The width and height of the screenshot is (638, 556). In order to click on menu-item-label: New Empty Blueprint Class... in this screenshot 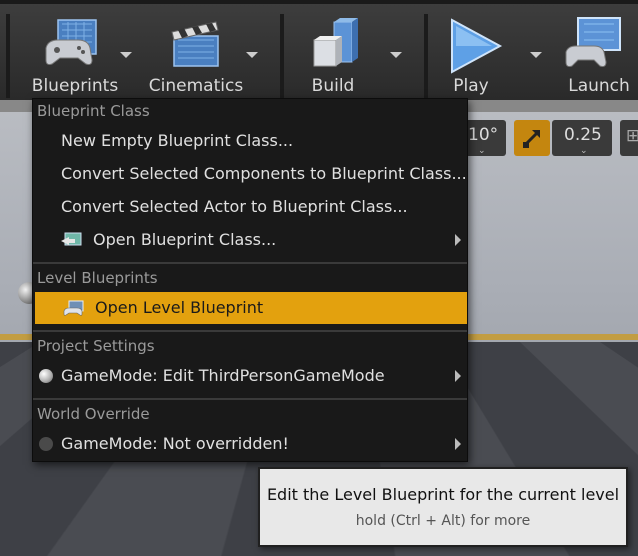, I will do `click(177, 140)`.